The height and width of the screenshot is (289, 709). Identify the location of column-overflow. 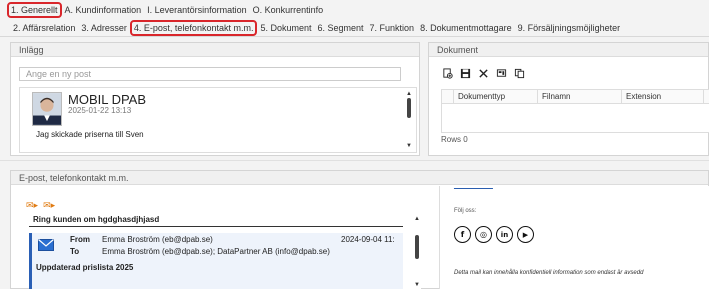
(706, 96).